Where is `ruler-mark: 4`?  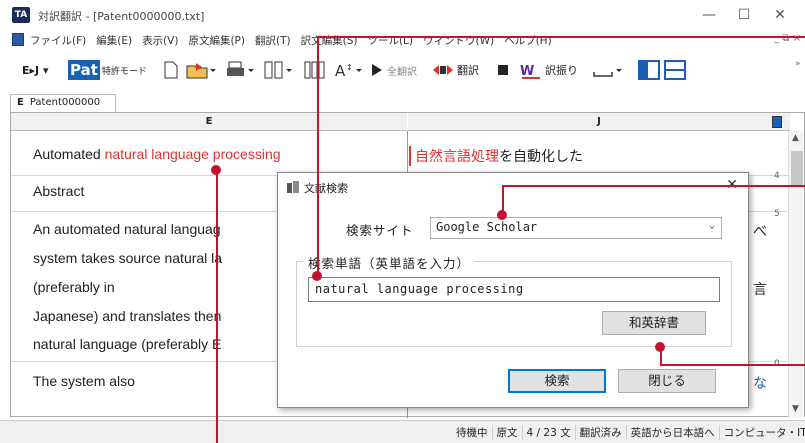
ruler-mark: 4 is located at coordinates (777, 176).